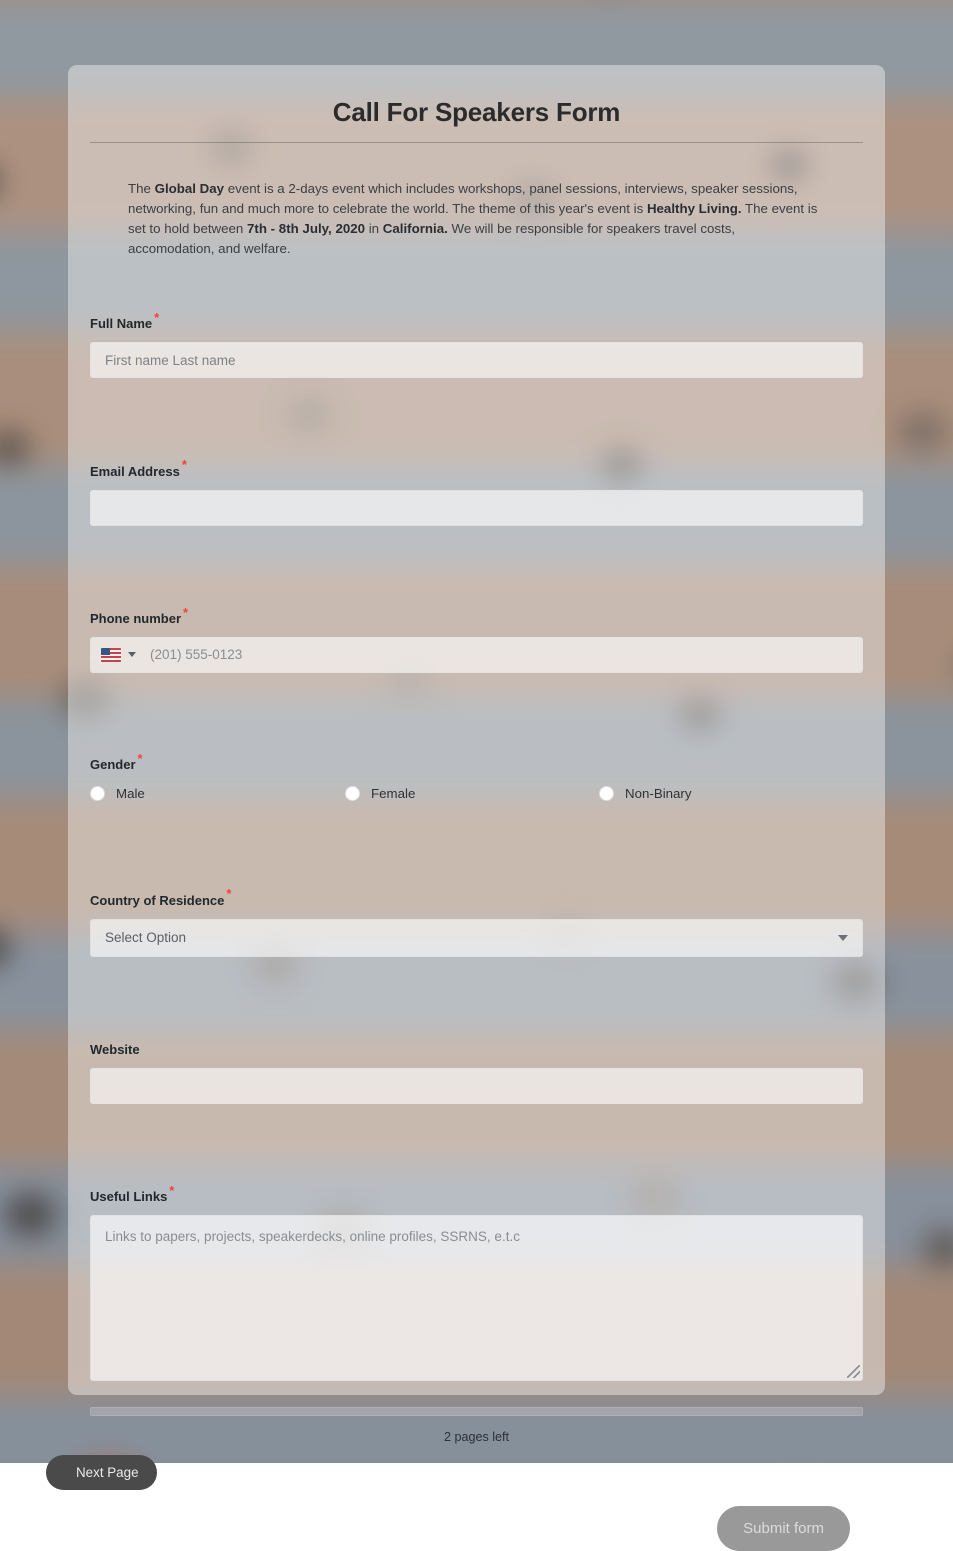 The height and width of the screenshot is (1551, 953). I want to click on us-flag-icon, so click(111, 655).